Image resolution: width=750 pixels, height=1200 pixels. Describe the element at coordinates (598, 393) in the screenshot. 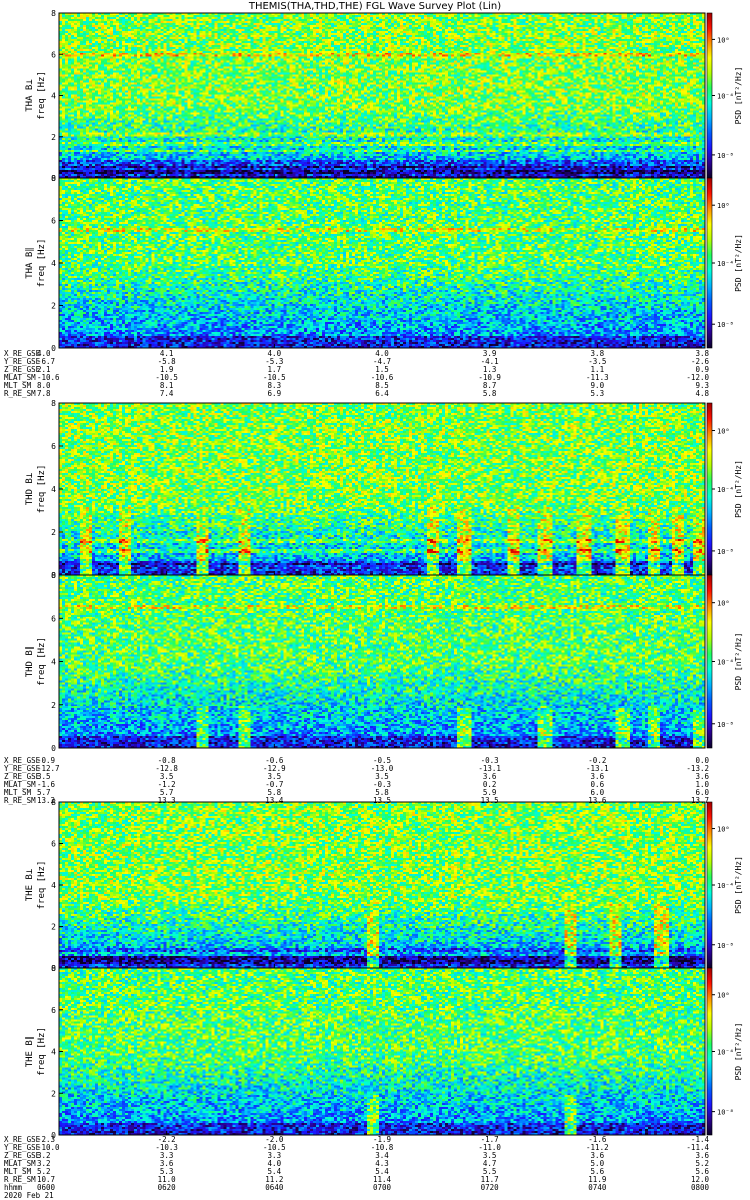

I see `ephemeris-value: 5.3` at that location.